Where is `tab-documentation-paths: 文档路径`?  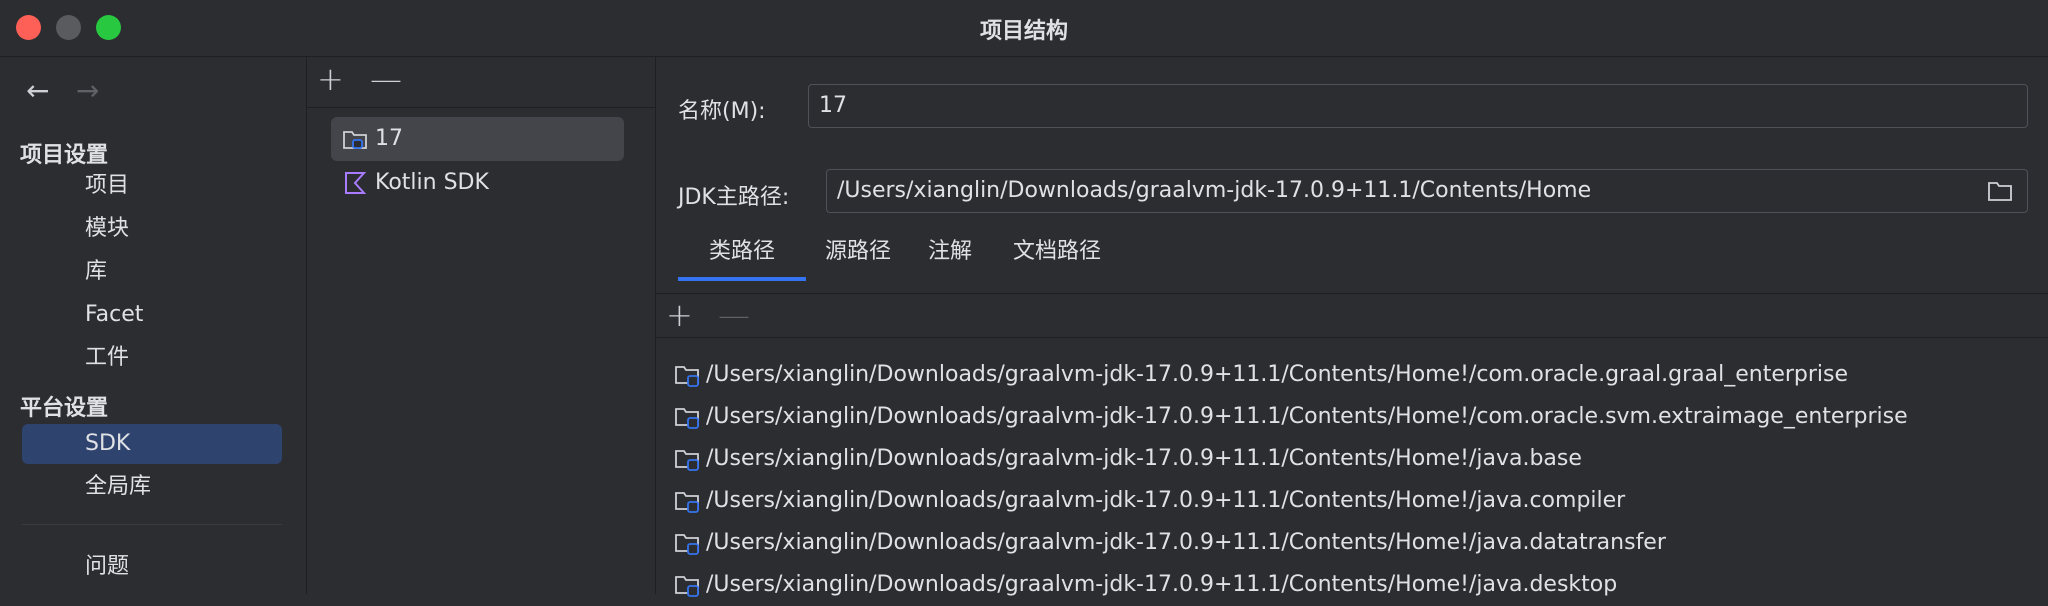
tab-documentation-paths: 文档路径 is located at coordinates (1057, 258).